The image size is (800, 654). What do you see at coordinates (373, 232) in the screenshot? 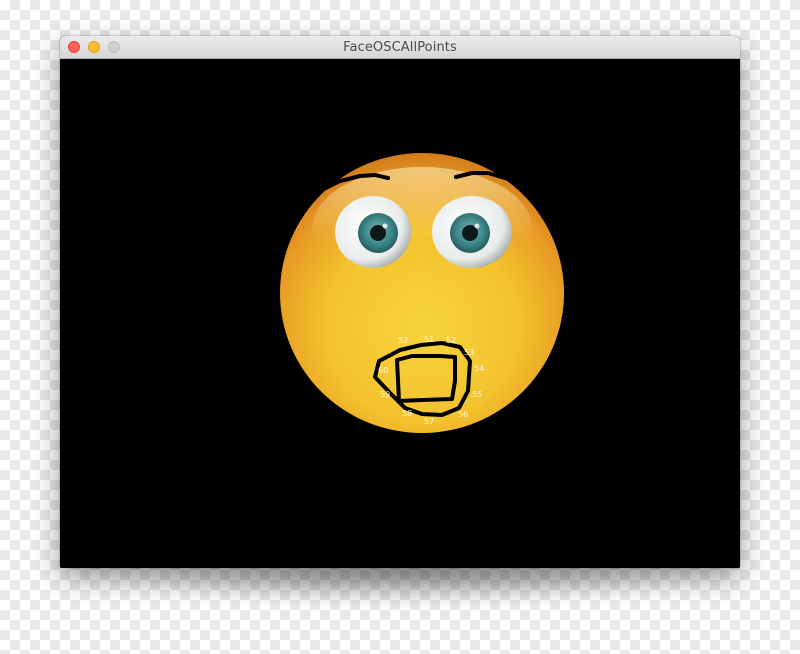
I see `left-eye-icon` at bounding box center [373, 232].